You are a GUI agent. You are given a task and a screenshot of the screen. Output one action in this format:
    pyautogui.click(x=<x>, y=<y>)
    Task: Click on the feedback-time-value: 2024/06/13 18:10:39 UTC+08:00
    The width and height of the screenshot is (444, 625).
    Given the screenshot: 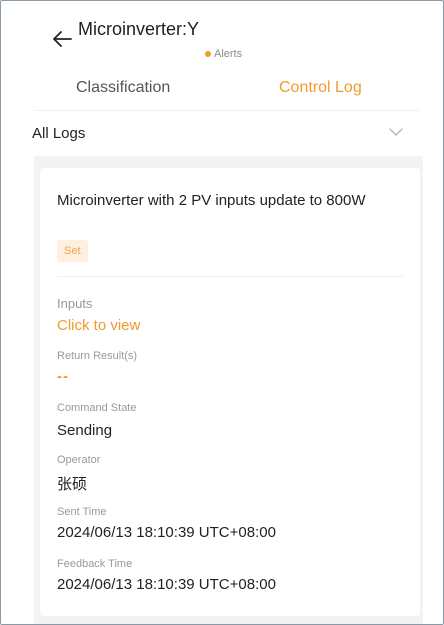 What is the action you would take?
    pyautogui.click(x=166, y=584)
    